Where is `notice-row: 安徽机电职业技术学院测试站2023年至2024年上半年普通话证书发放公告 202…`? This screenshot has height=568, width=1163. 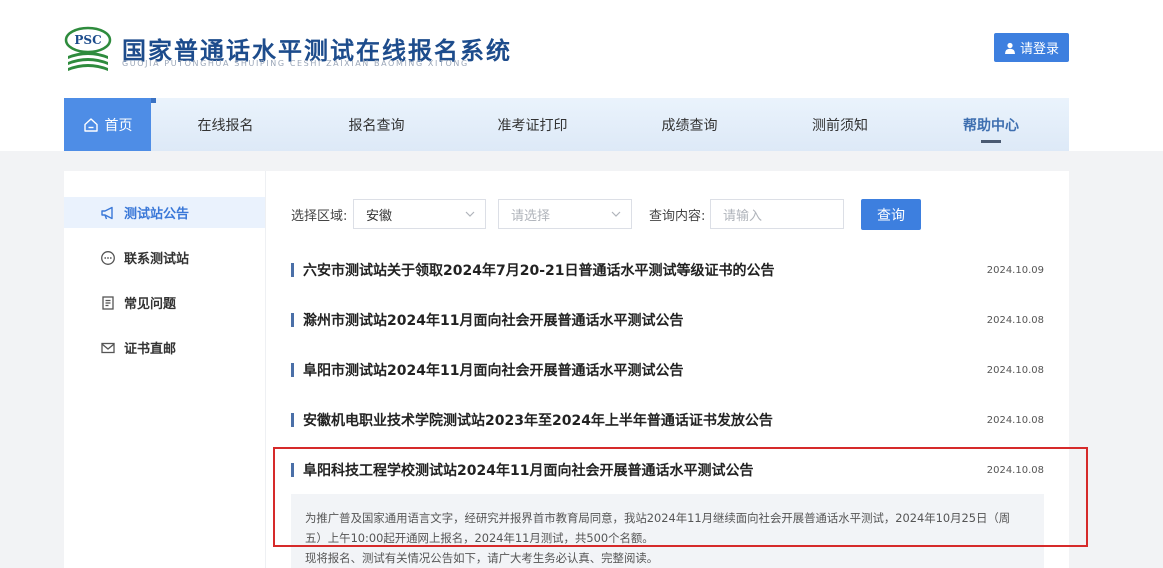
notice-row: 安徽机电职业技术学院测试站2023年至2024年上半年普通话证书发放公告 202… is located at coordinates (667, 420).